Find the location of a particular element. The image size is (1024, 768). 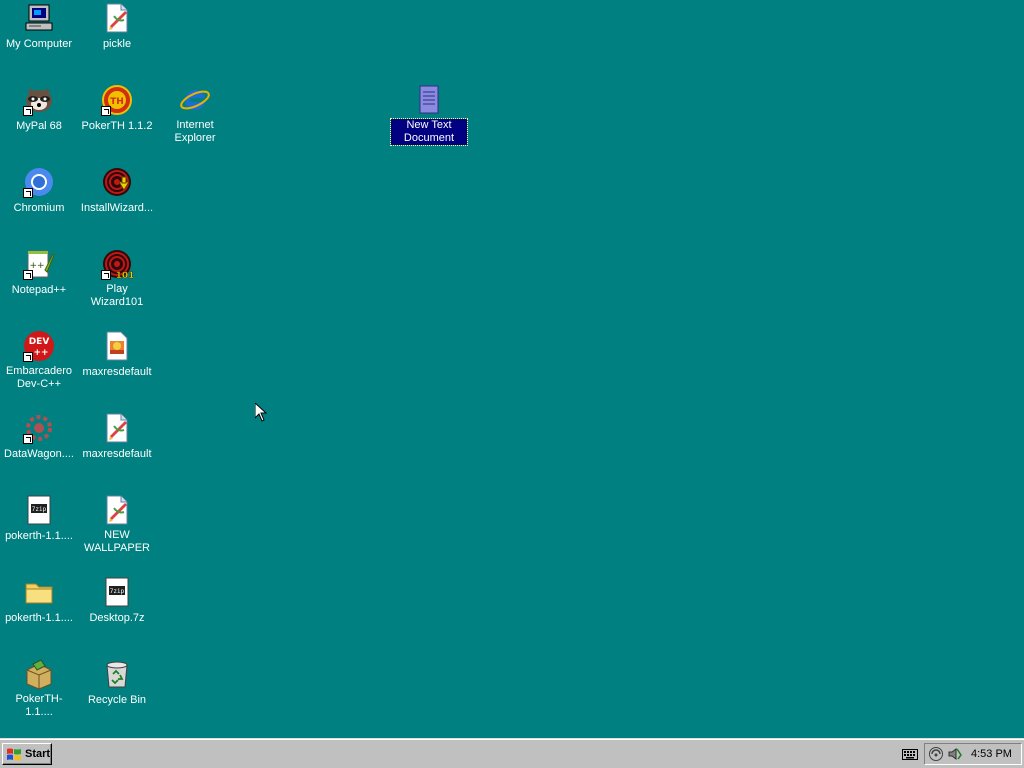

text-document-icon is located at coordinates (429, 100).